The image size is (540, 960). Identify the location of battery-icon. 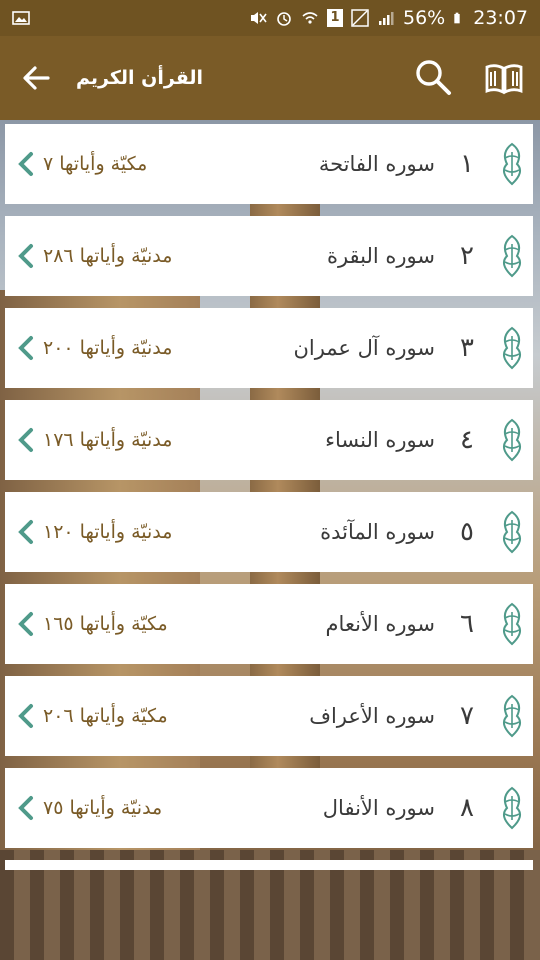
(457, 18).